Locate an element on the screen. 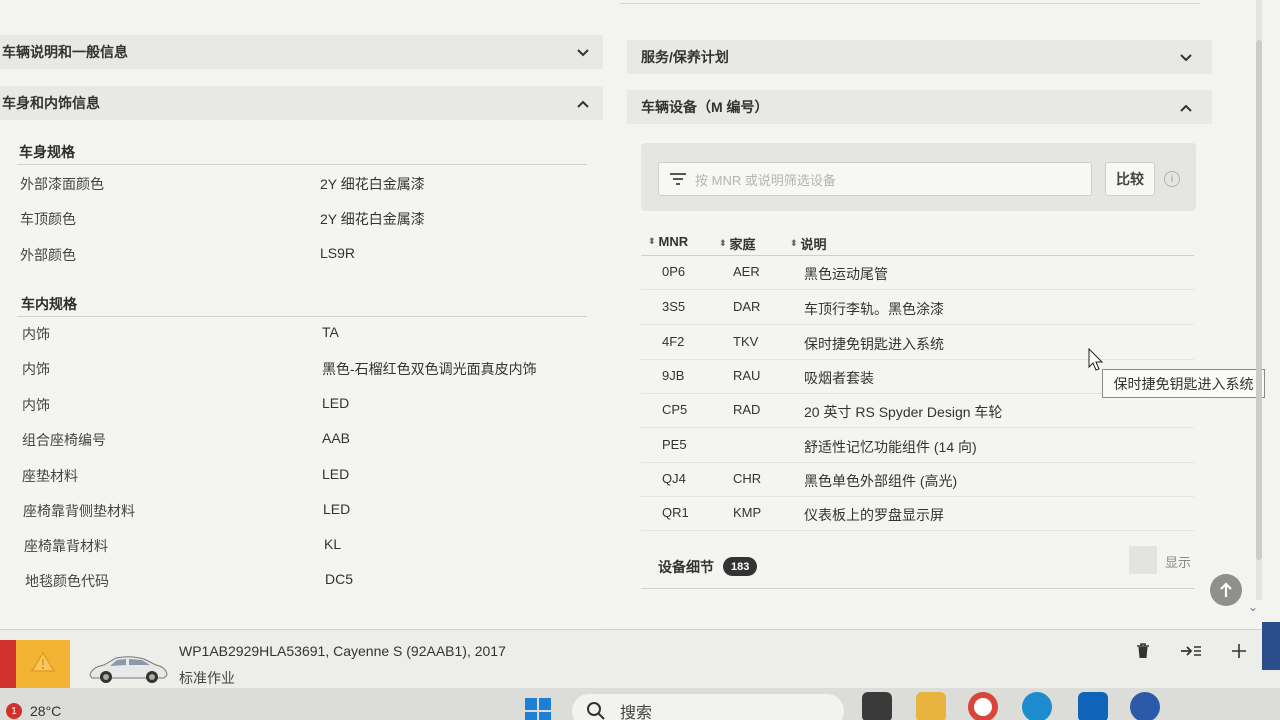 This screenshot has width=1280, height=720. cell-mnr: 0P6 is located at coordinates (674, 271).